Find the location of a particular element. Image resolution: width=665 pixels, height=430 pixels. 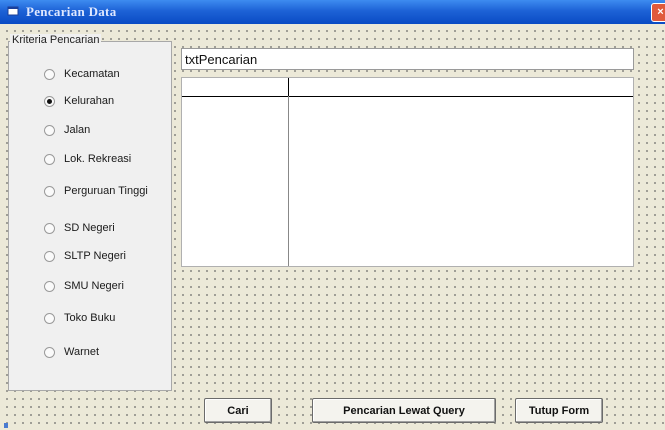

radio-jalan: Jalan is located at coordinates (67, 130).